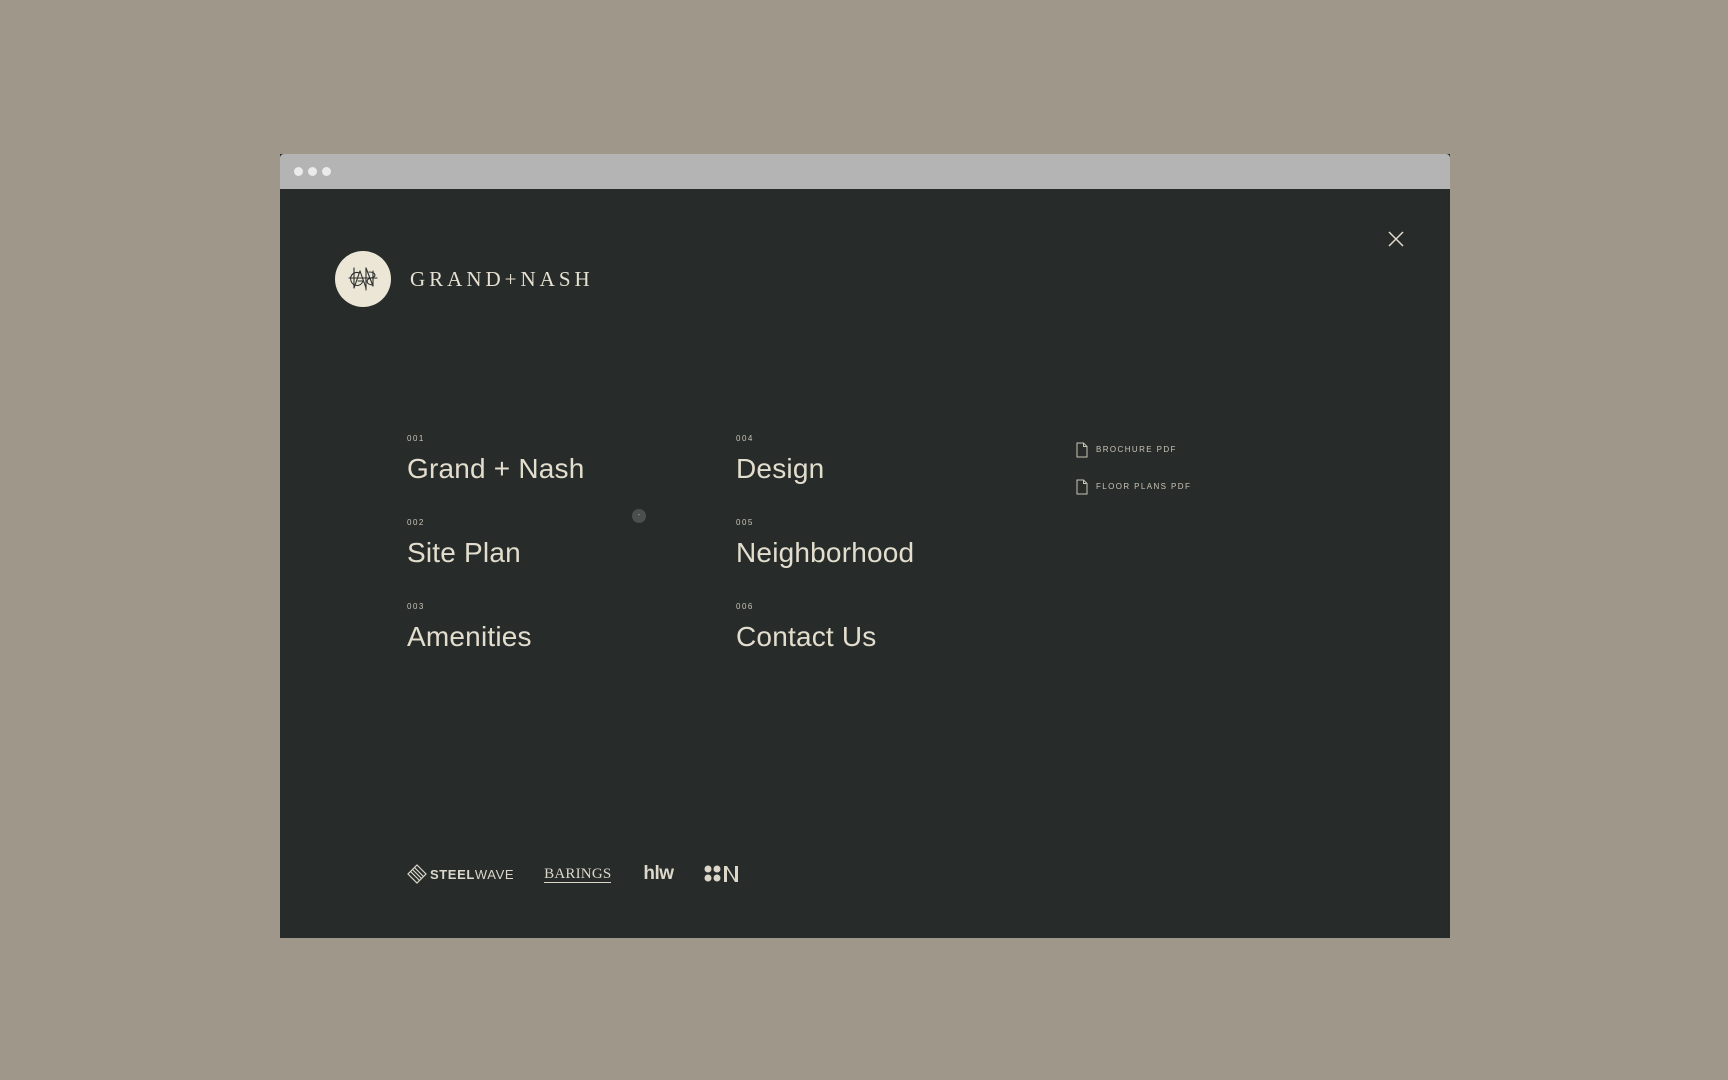 This screenshot has width=1728, height=1080. Describe the element at coordinates (464, 553) in the screenshot. I see `nav-item-label: Site Plan` at that location.